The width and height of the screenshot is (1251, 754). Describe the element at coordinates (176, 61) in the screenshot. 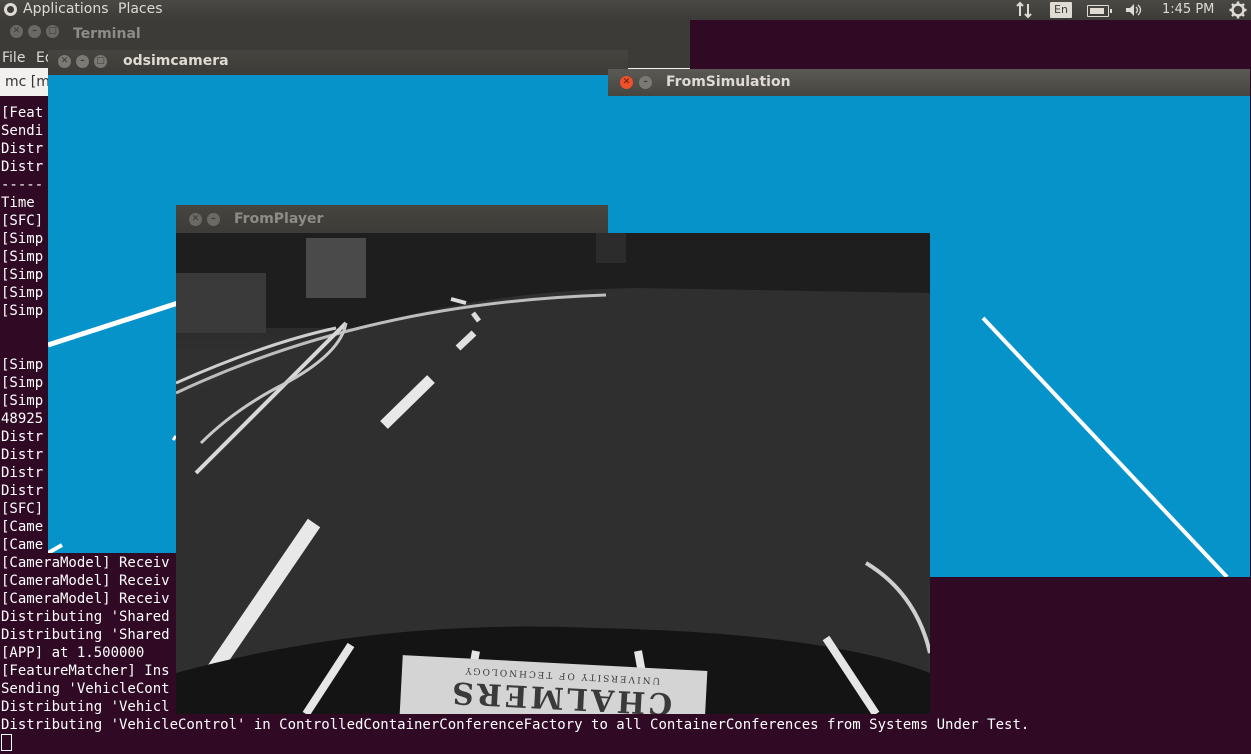

I see `odsimcamera-title: odsimcamera` at that location.